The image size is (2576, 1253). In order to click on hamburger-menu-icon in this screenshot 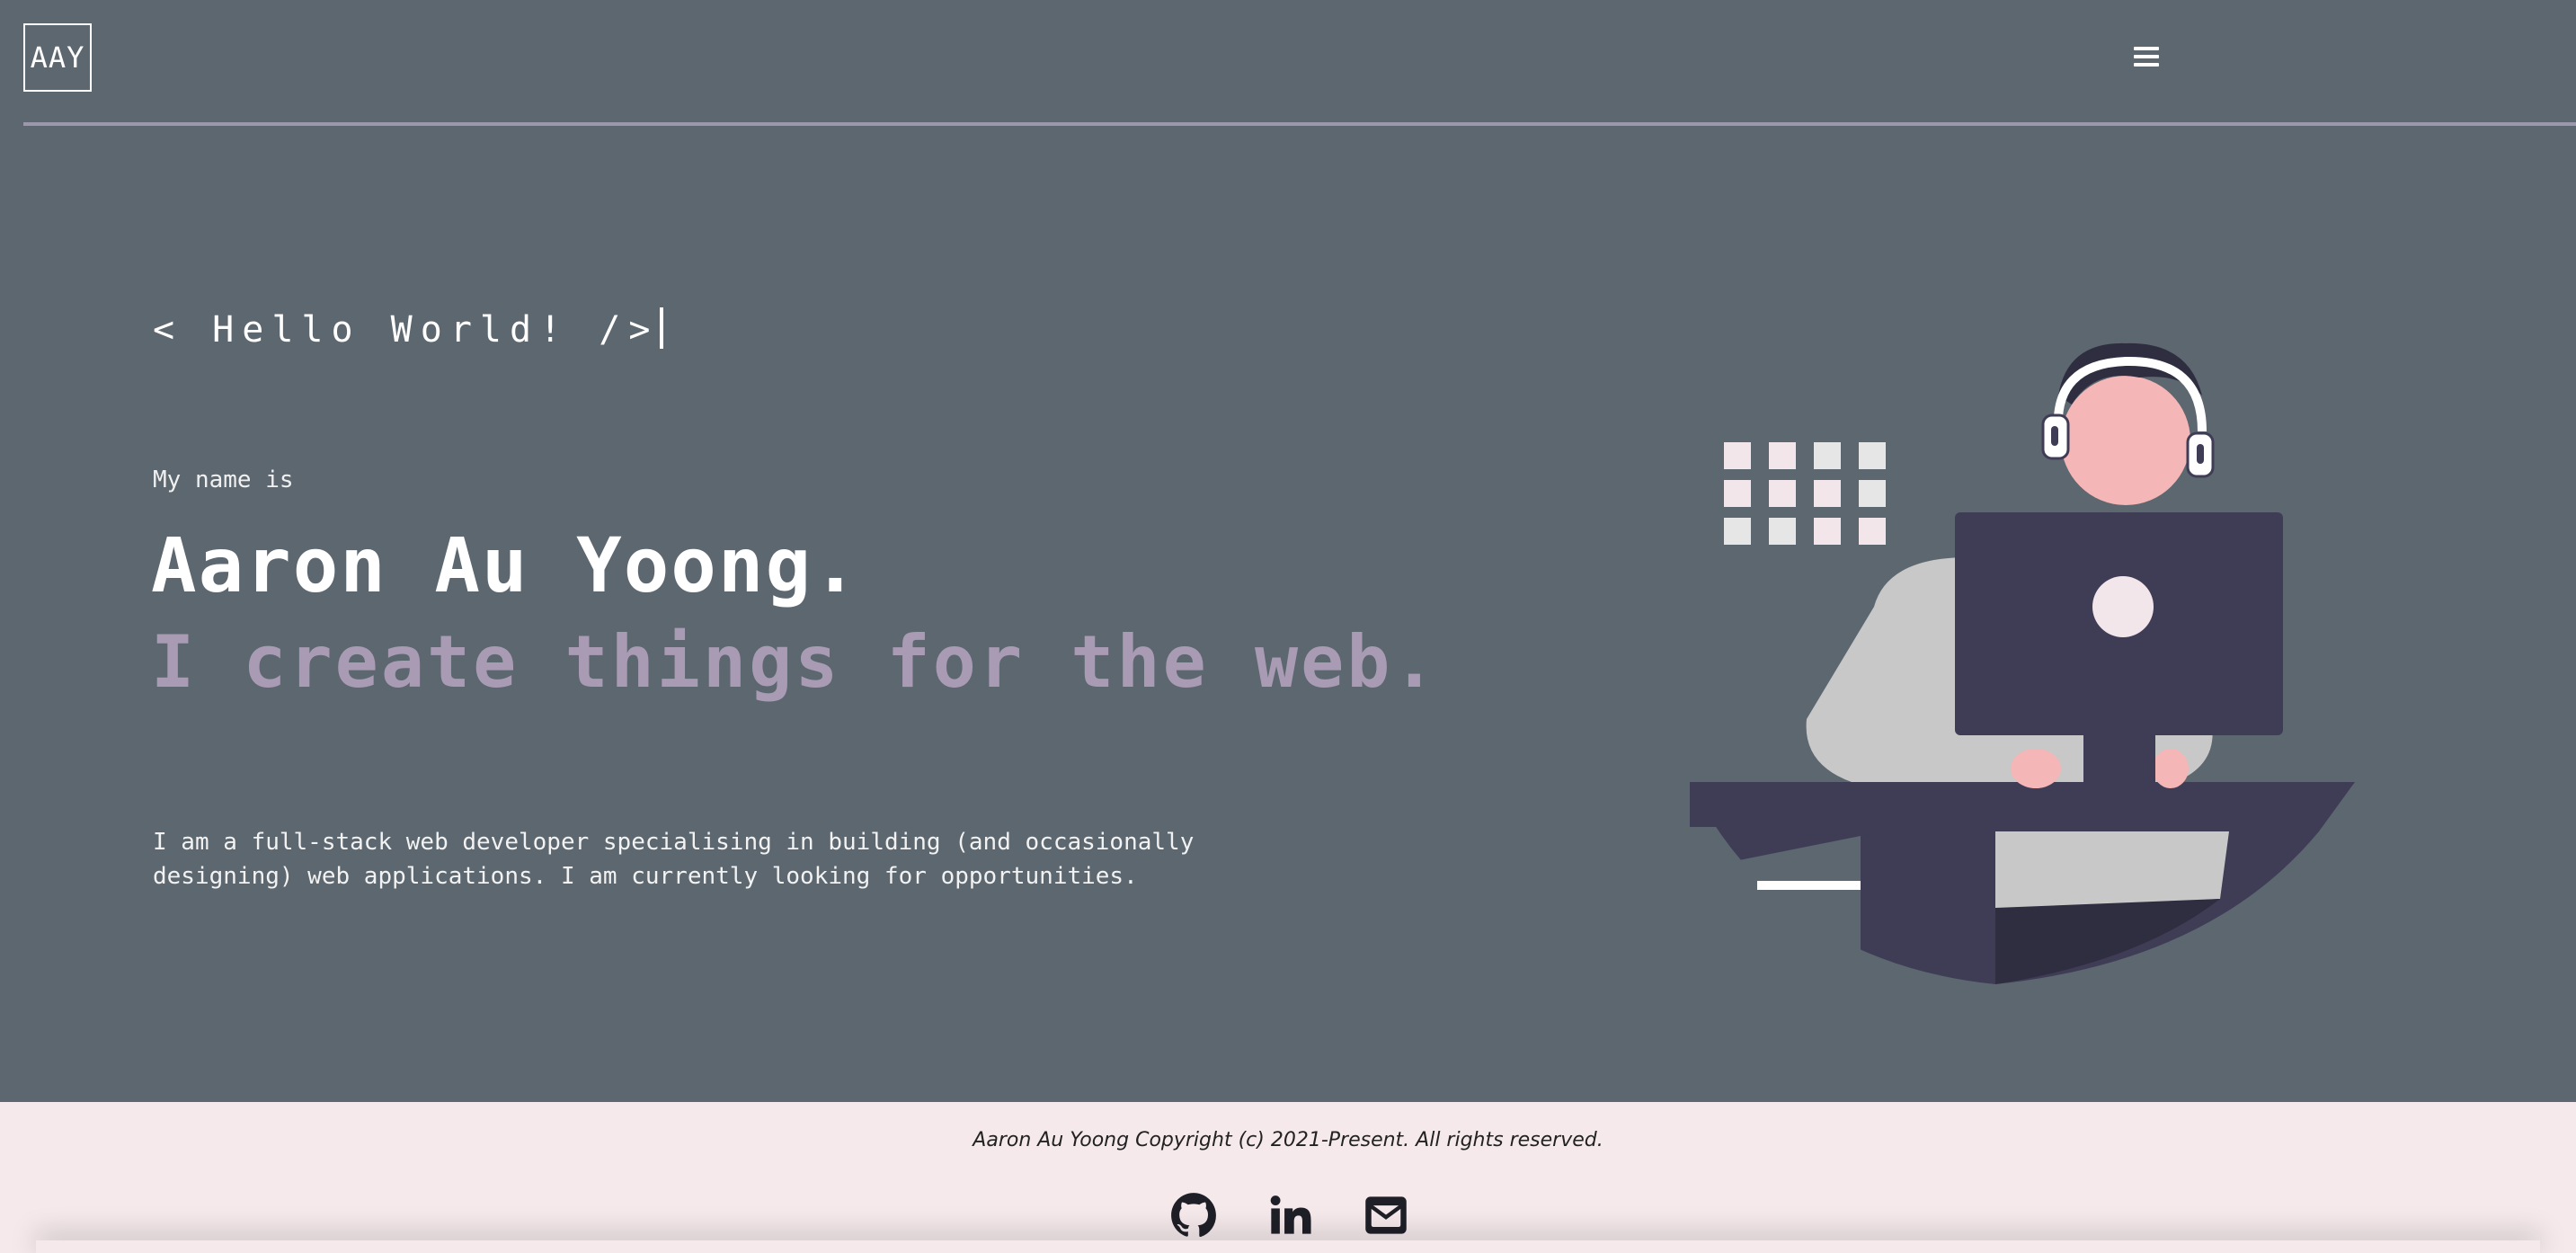, I will do `click(2146, 58)`.